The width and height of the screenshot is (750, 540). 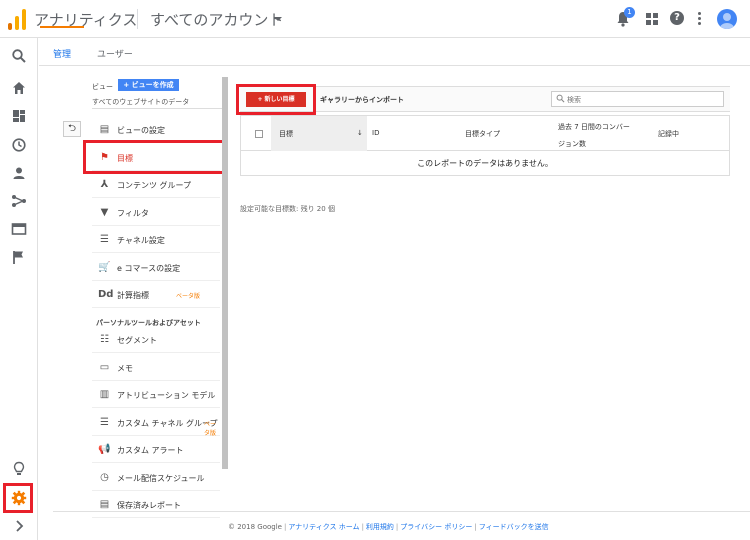 I want to click on analytics-logo-icon, so click(x=18, y=19).